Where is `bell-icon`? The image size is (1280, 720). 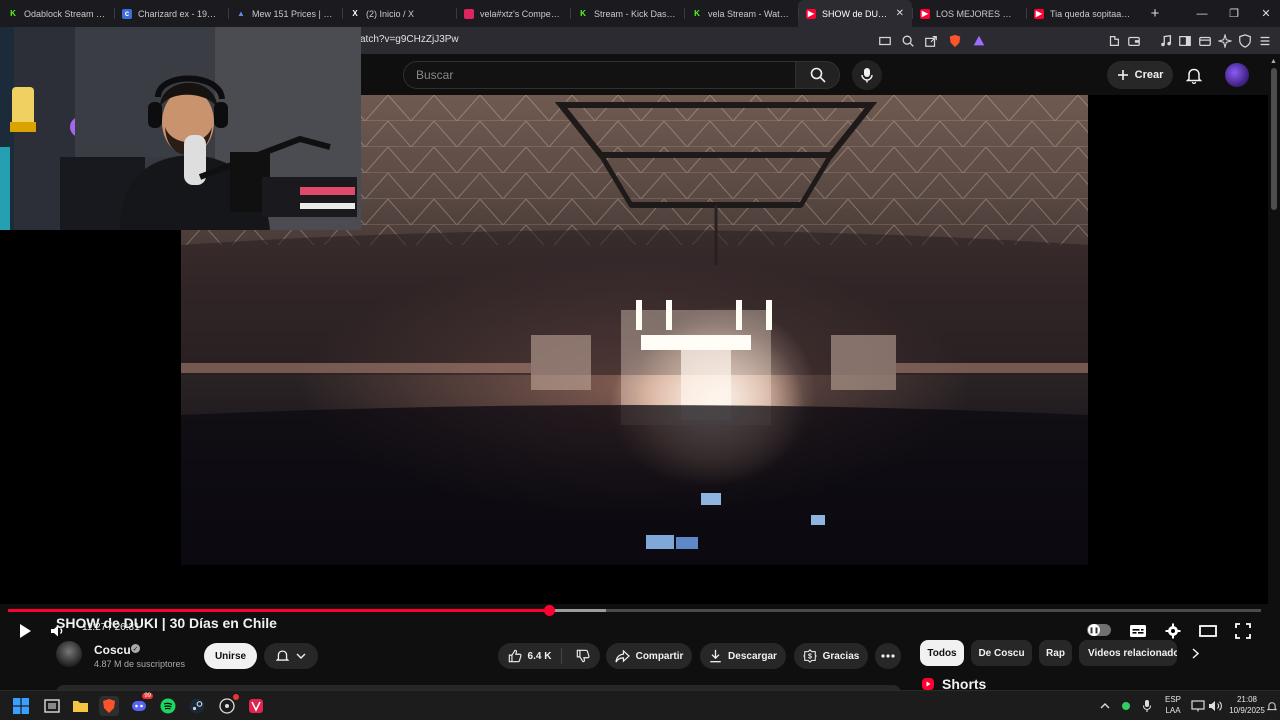
bell-icon is located at coordinates (282, 655).